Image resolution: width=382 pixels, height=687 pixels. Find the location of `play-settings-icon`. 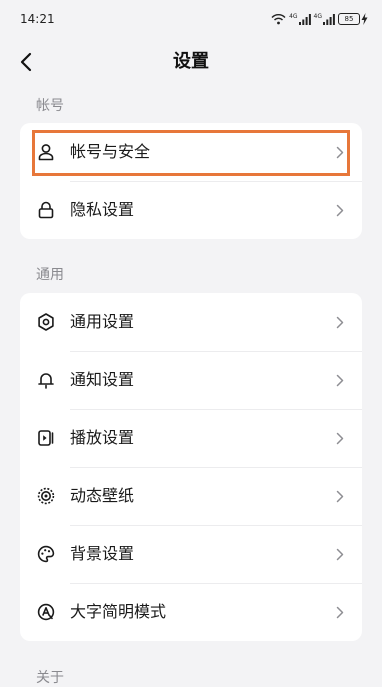

play-settings-icon is located at coordinates (46, 438).